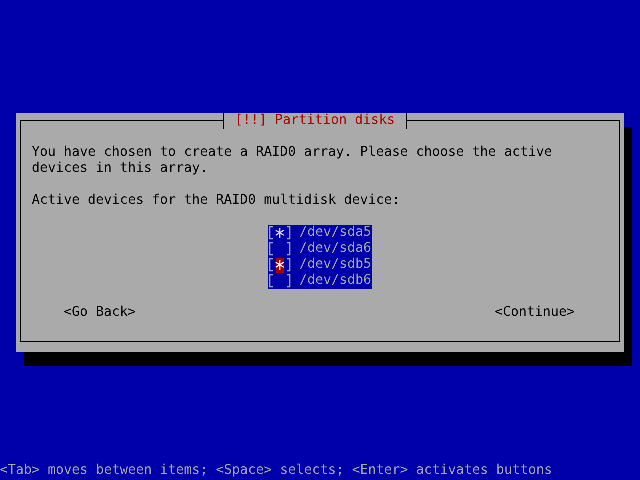 This screenshot has height=480, width=640. What do you see at coordinates (534, 313) in the screenshot?
I see `dialog-button: <Continue>` at bounding box center [534, 313].